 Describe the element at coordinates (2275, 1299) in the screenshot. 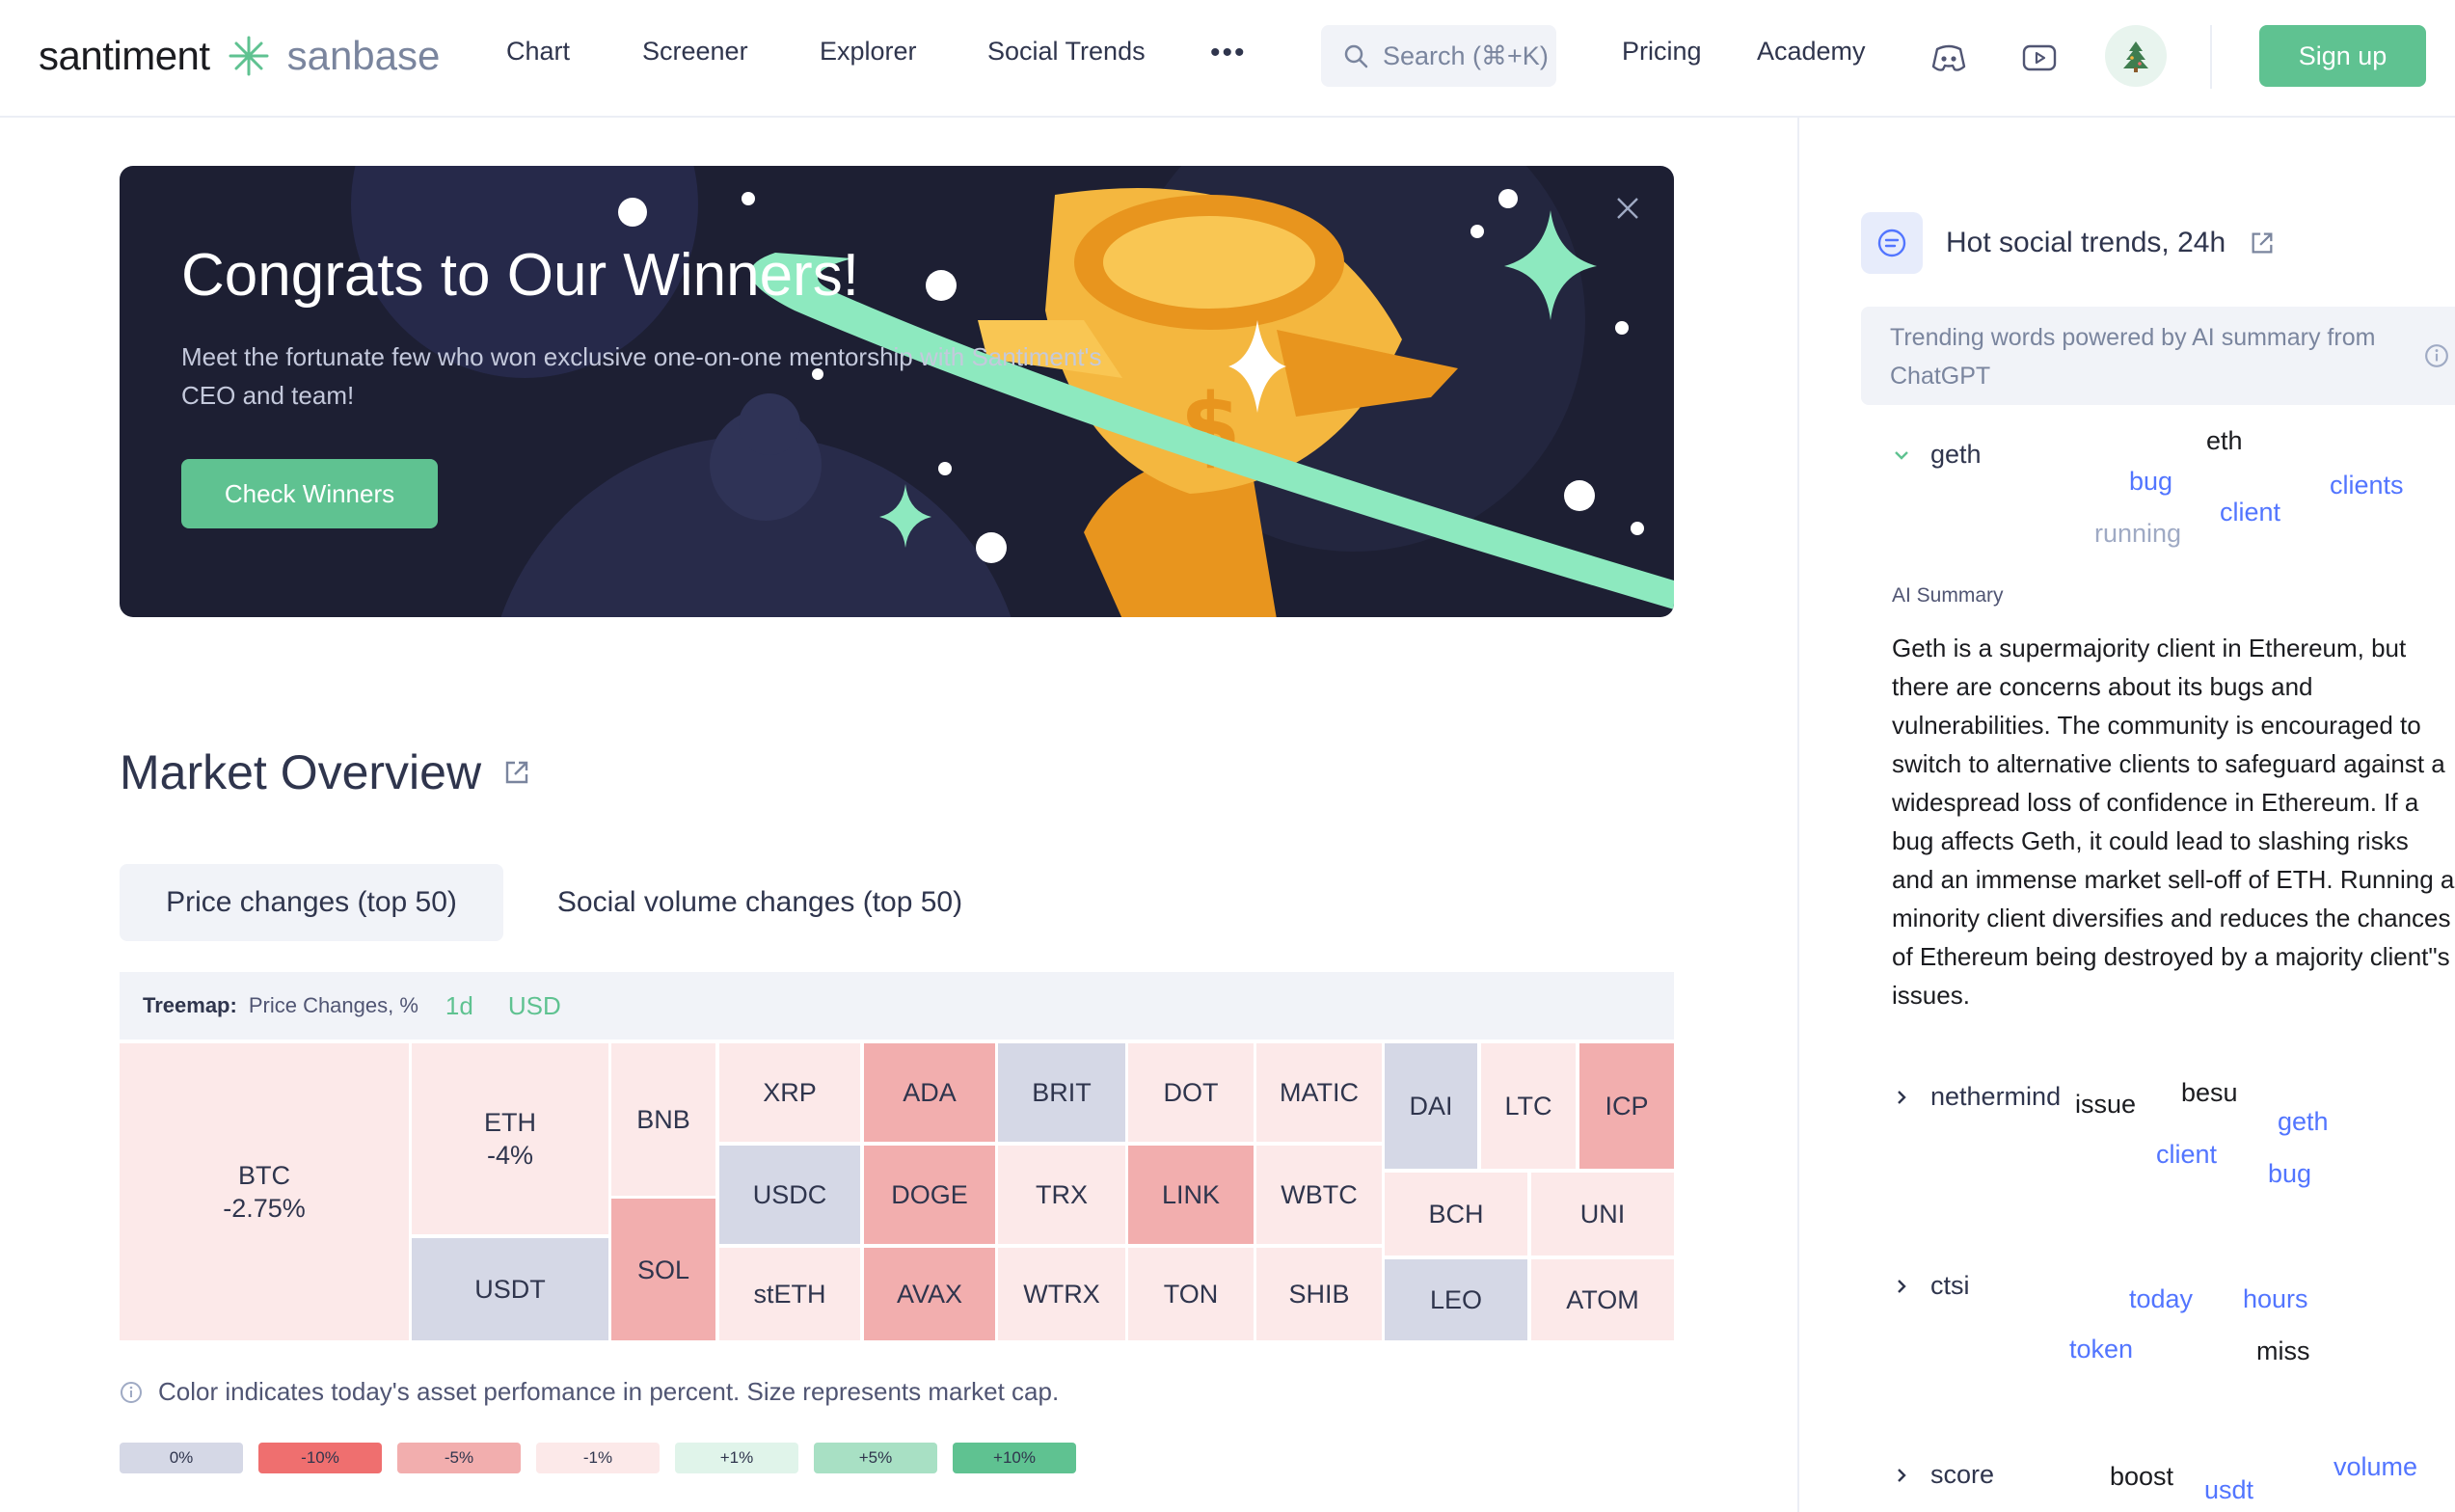

I see `related-word: hours` at that location.